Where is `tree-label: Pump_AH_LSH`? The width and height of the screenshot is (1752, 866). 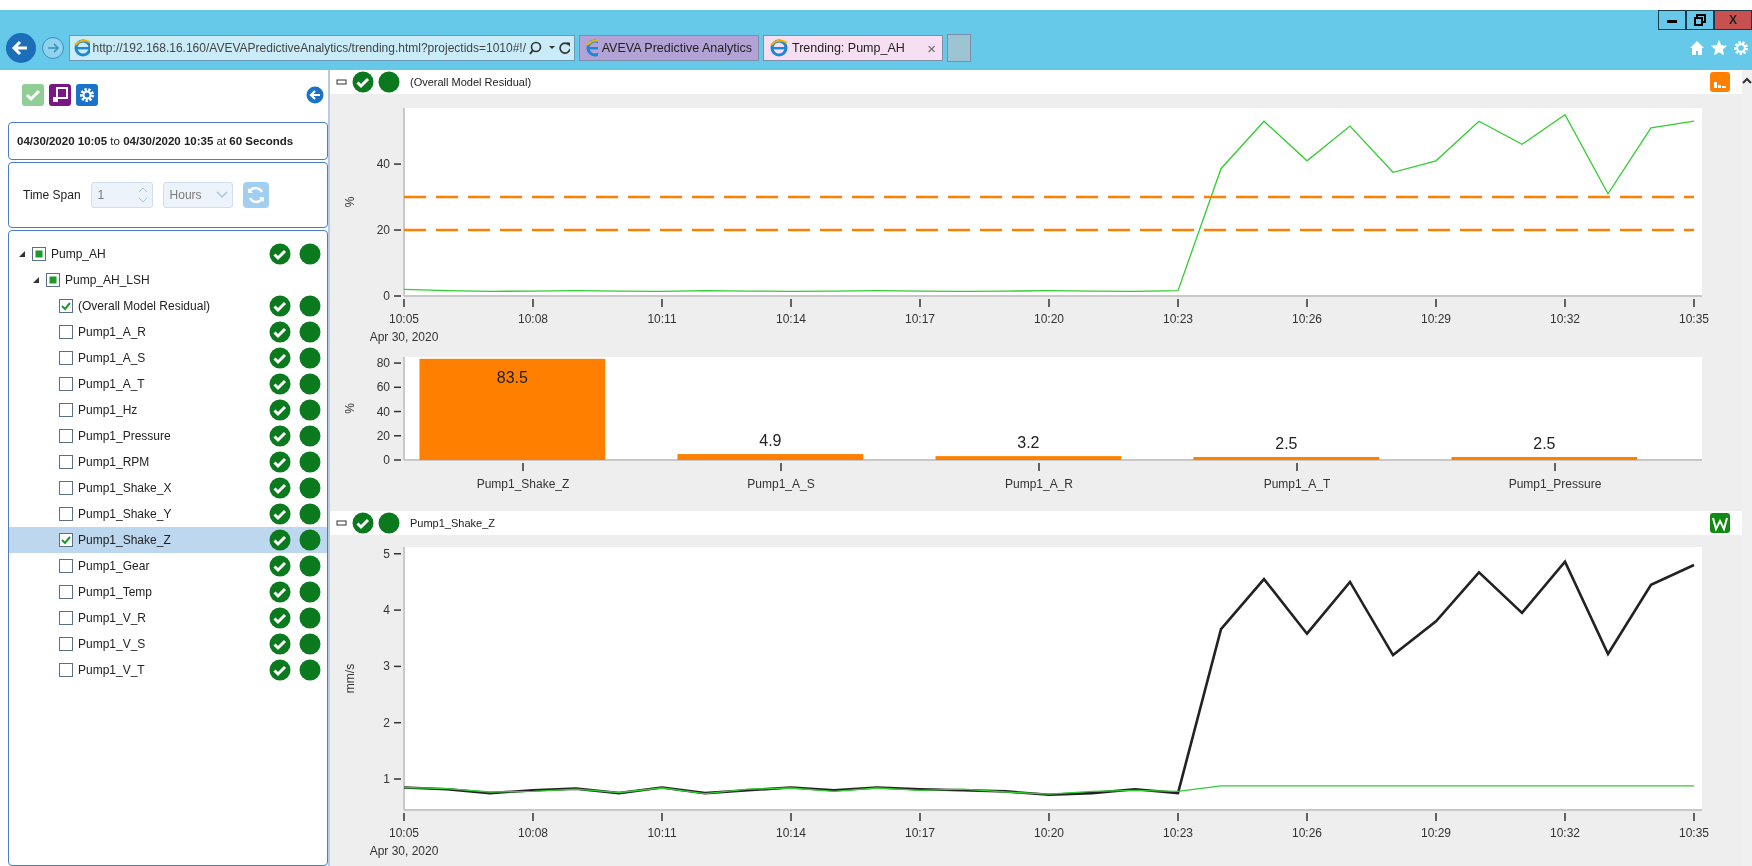
tree-label: Pump_AH_LSH is located at coordinates (107, 280).